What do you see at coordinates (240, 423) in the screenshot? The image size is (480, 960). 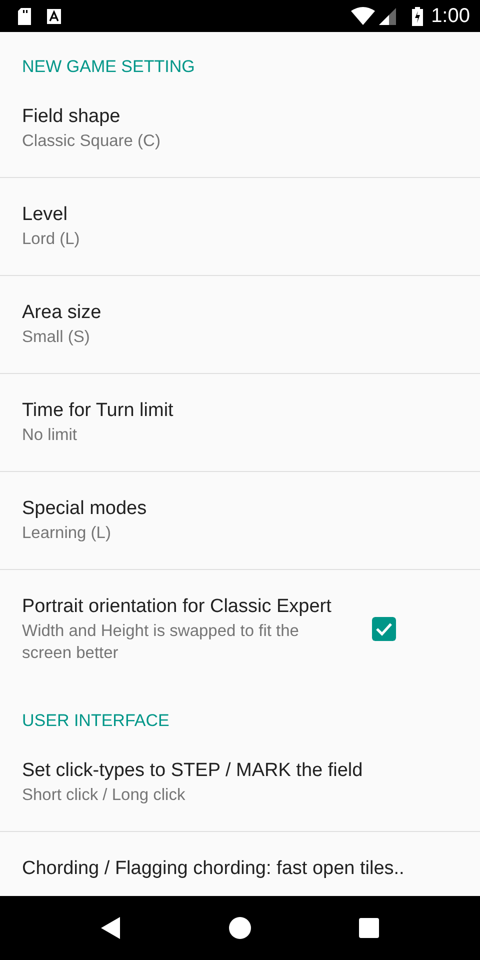 I see `preference-item: Time for Turn limit No limit` at bounding box center [240, 423].